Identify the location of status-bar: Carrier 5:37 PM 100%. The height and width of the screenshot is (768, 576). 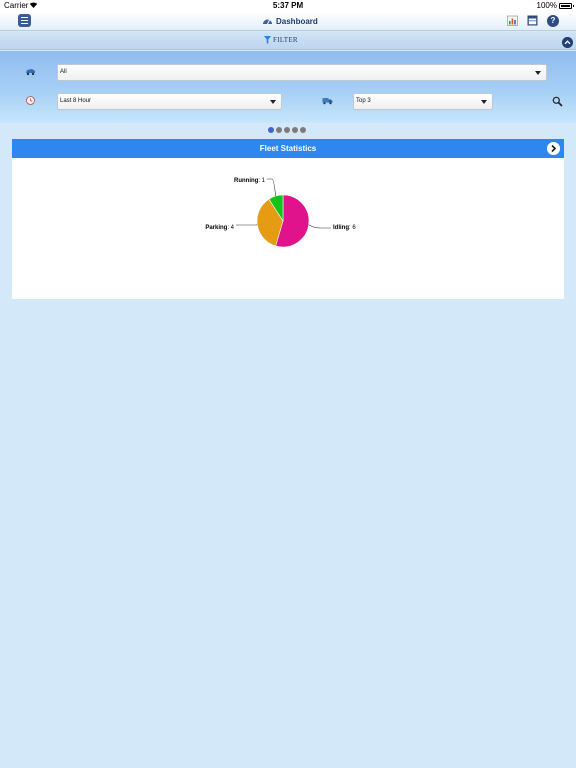
(288, 6).